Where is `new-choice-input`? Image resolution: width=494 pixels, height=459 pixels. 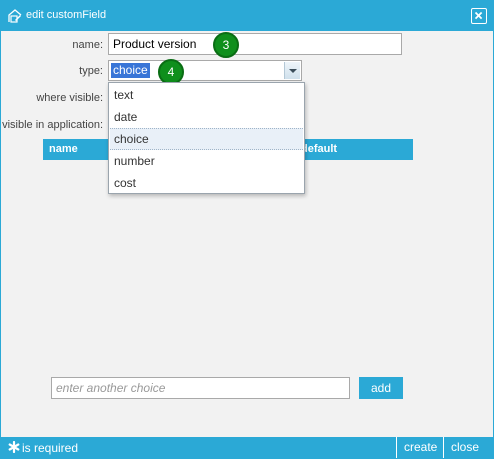 new-choice-input is located at coordinates (200, 388).